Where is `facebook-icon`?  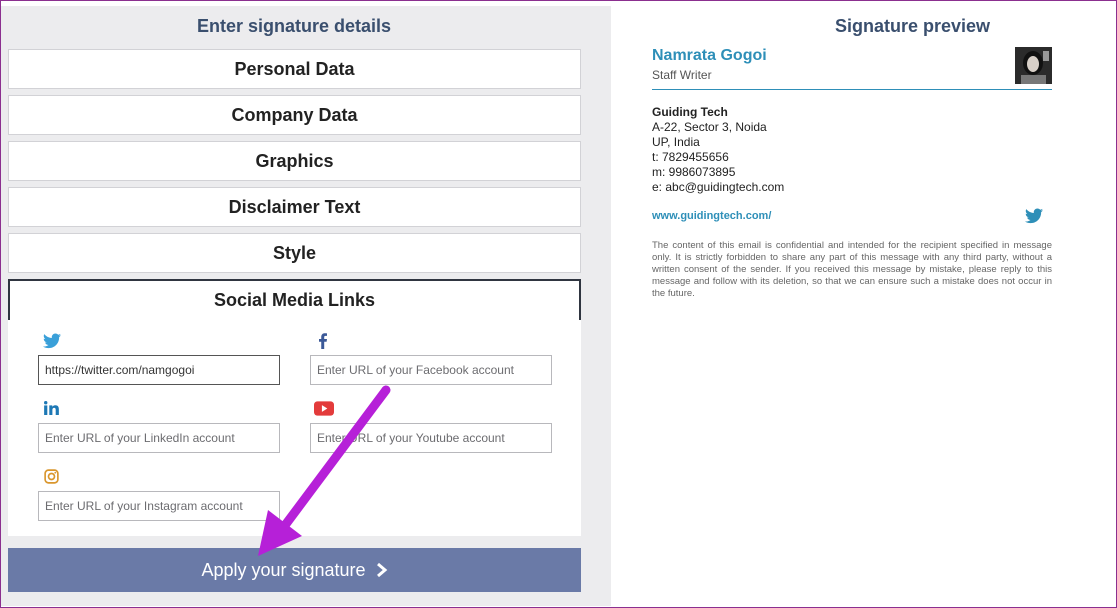 facebook-icon is located at coordinates (323, 341).